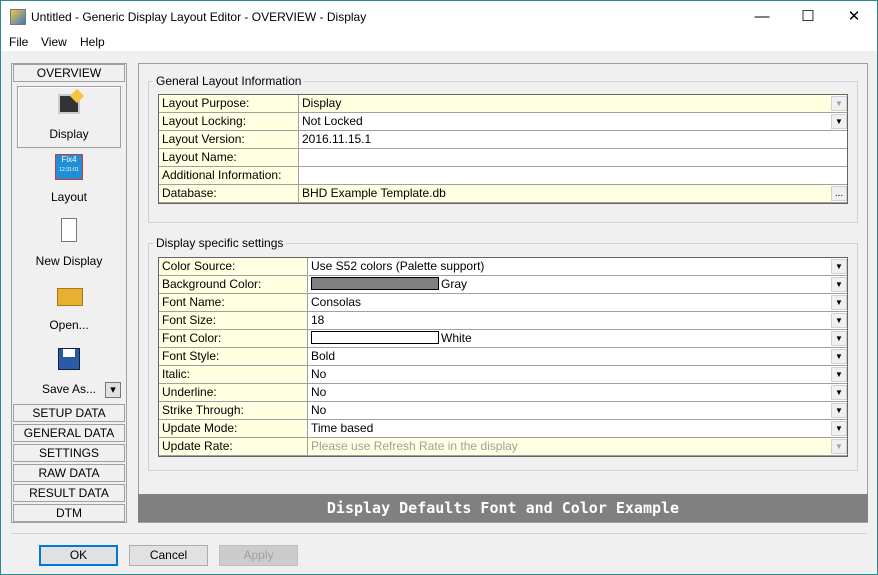  Describe the element at coordinates (577, 338) in the screenshot. I see `property-value: White ▼` at that location.